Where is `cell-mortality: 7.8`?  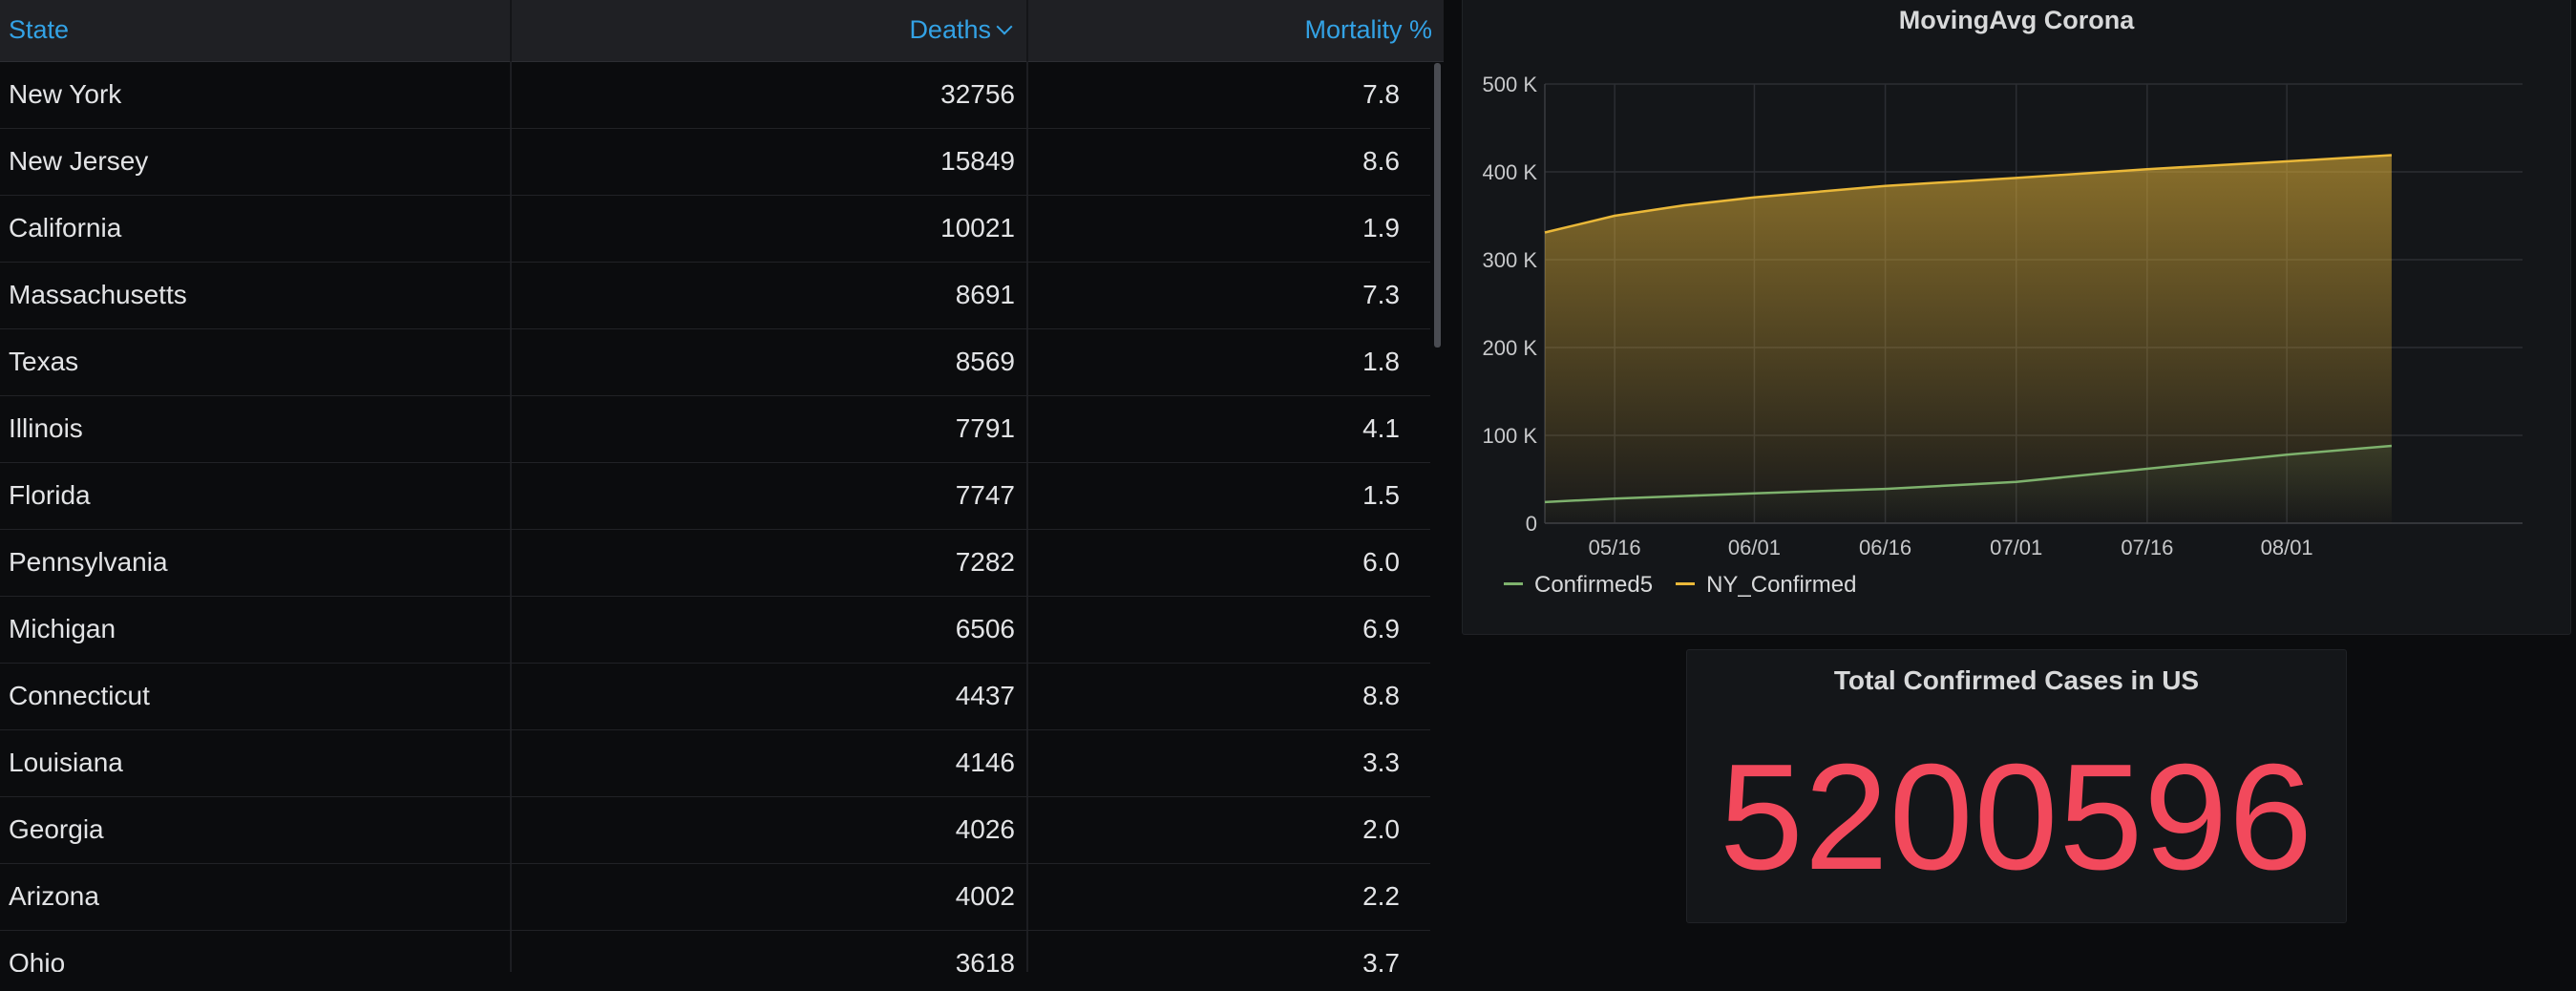
cell-mortality: 7.8 is located at coordinates (1381, 94).